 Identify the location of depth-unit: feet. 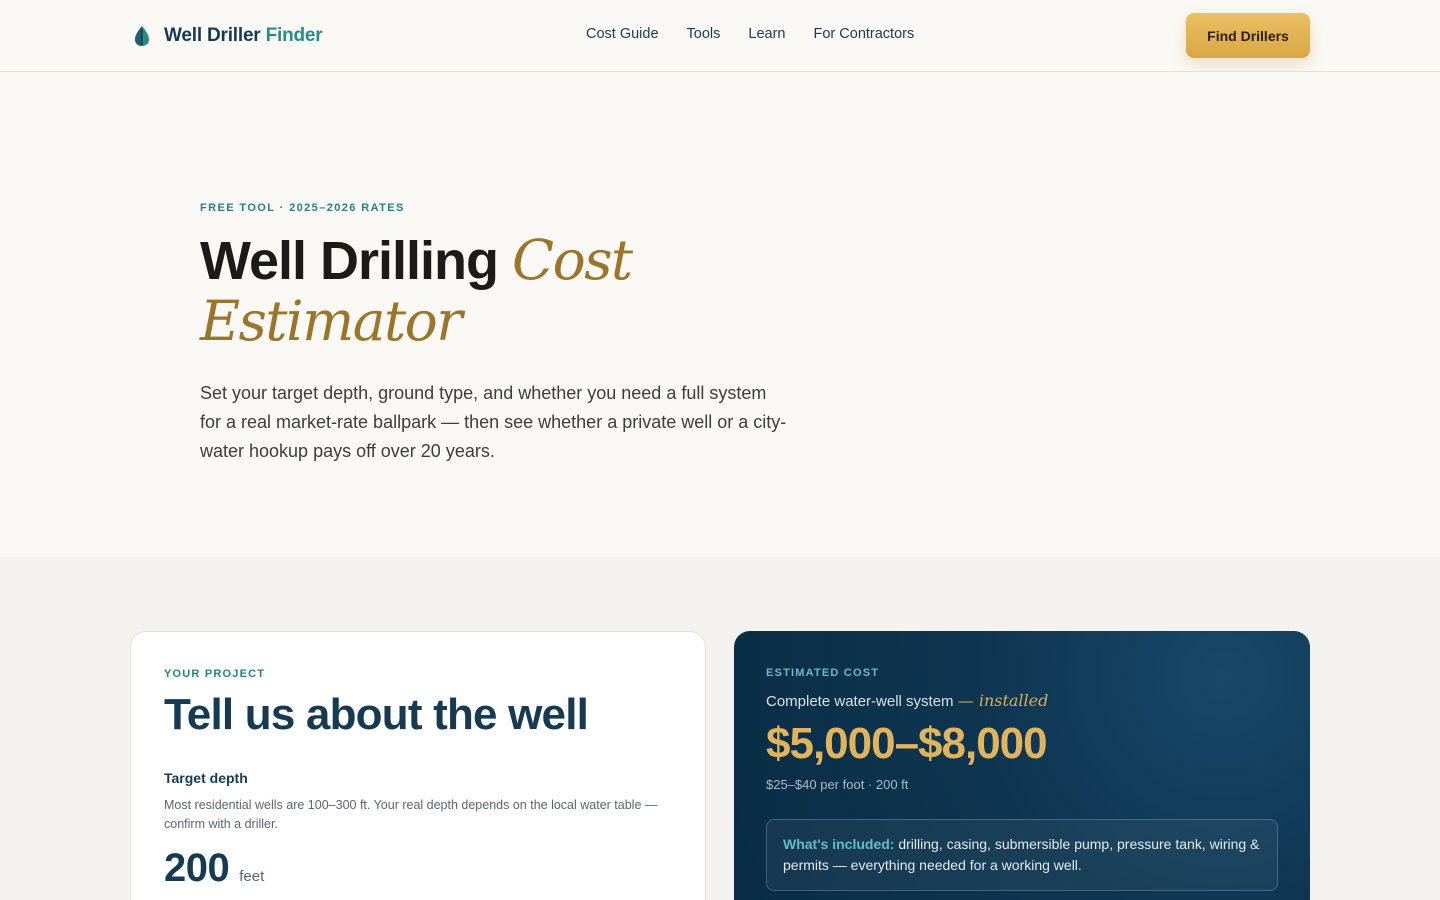
(252, 876).